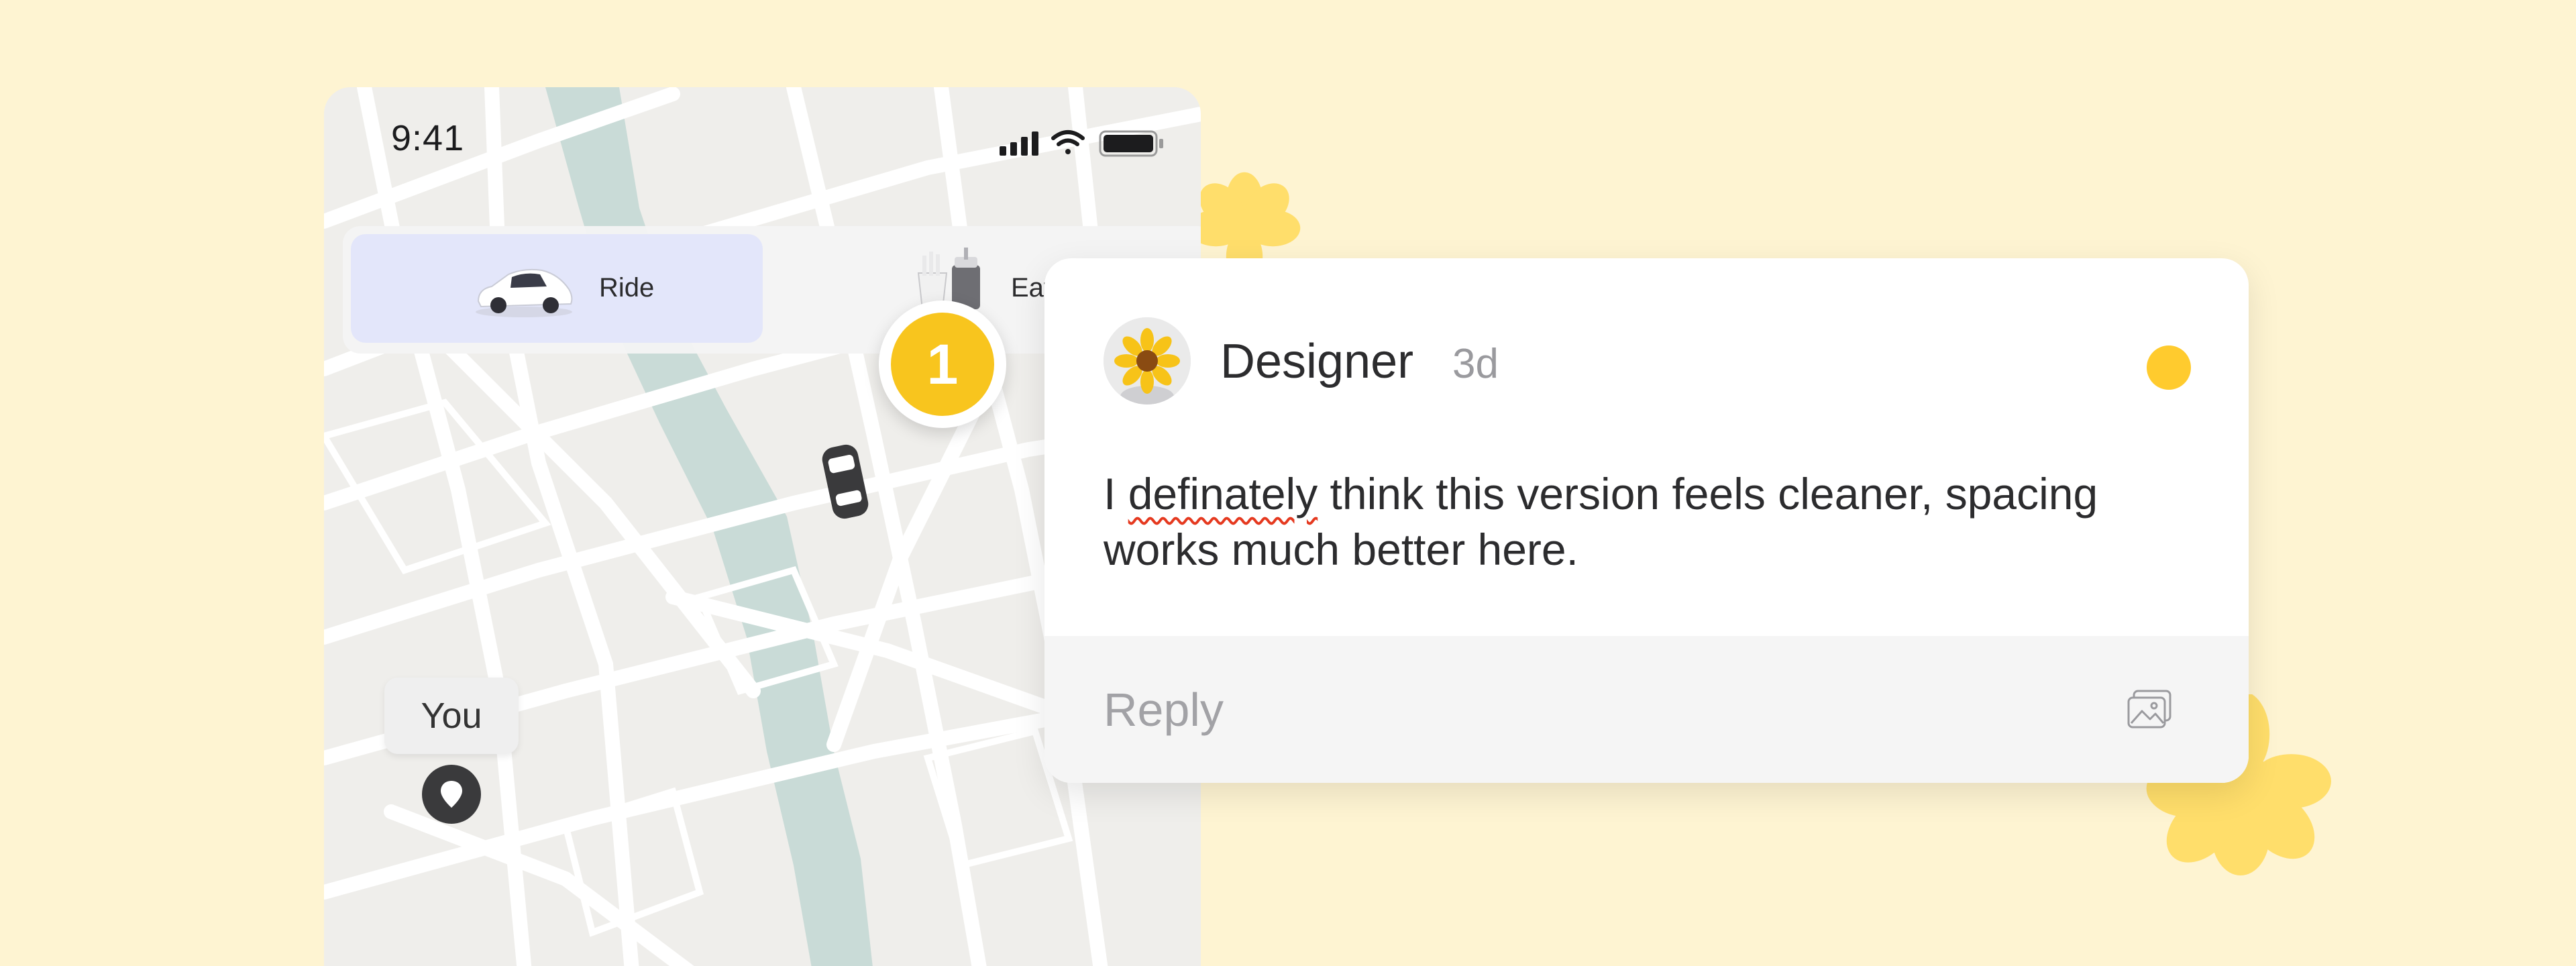 The height and width of the screenshot is (966, 2576). What do you see at coordinates (451, 716) in the screenshot?
I see `you-label: You` at bounding box center [451, 716].